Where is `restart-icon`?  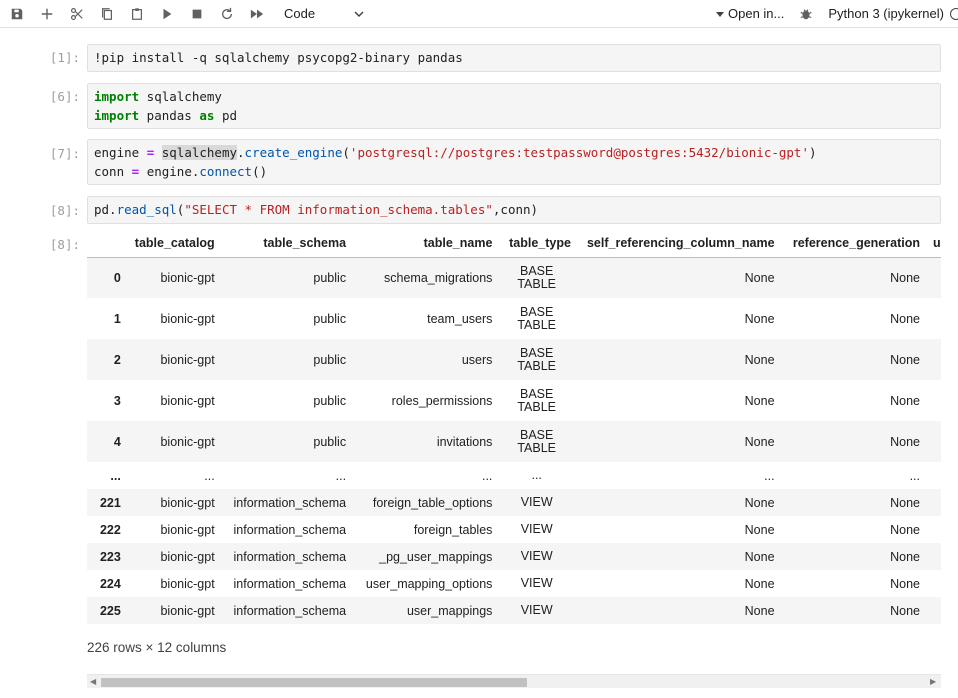 restart-icon is located at coordinates (227, 14).